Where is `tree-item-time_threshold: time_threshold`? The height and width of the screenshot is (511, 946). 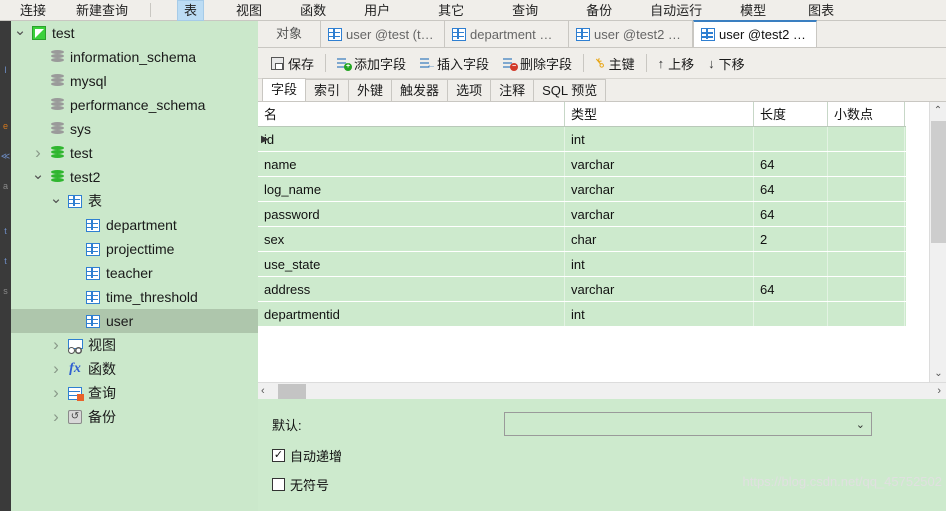 tree-item-time_threshold: time_threshold is located at coordinates (134, 297).